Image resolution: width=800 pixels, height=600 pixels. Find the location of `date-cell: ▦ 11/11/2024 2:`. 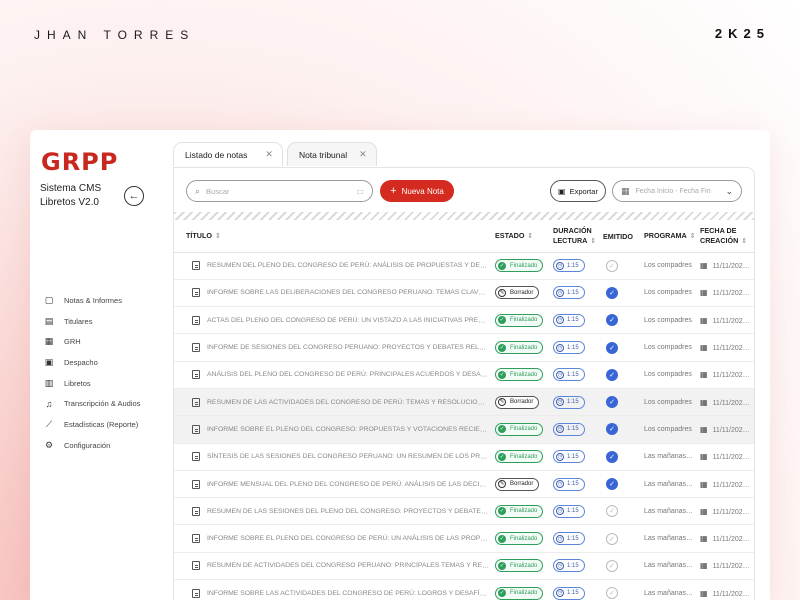

date-cell: ▦ 11/11/2024 2: is located at coordinates (725, 375).